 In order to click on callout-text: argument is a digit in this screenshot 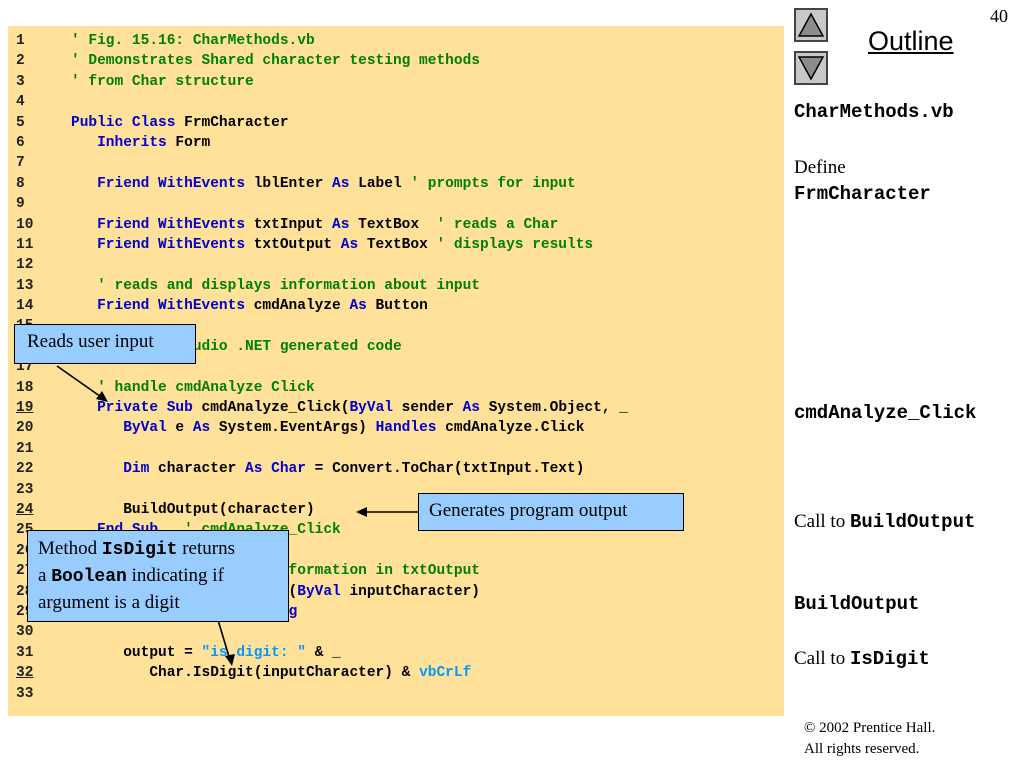, I will do `click(109, 602)`.